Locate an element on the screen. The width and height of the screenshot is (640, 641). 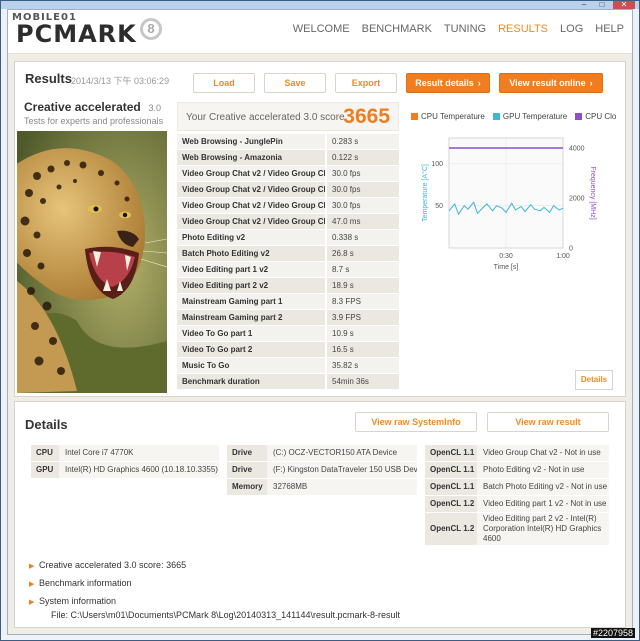
expander-benchmark-info: ▶ Benchmark information is located at coordinates (80, 583).